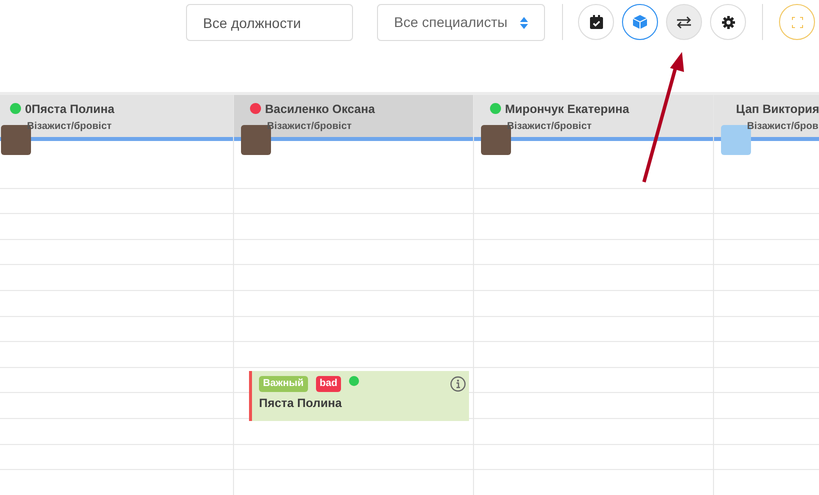  What do you see at coordinates (524, 22) in the screenshot?
I see `sort-arrows-icon` at bounding box center [524, 22].